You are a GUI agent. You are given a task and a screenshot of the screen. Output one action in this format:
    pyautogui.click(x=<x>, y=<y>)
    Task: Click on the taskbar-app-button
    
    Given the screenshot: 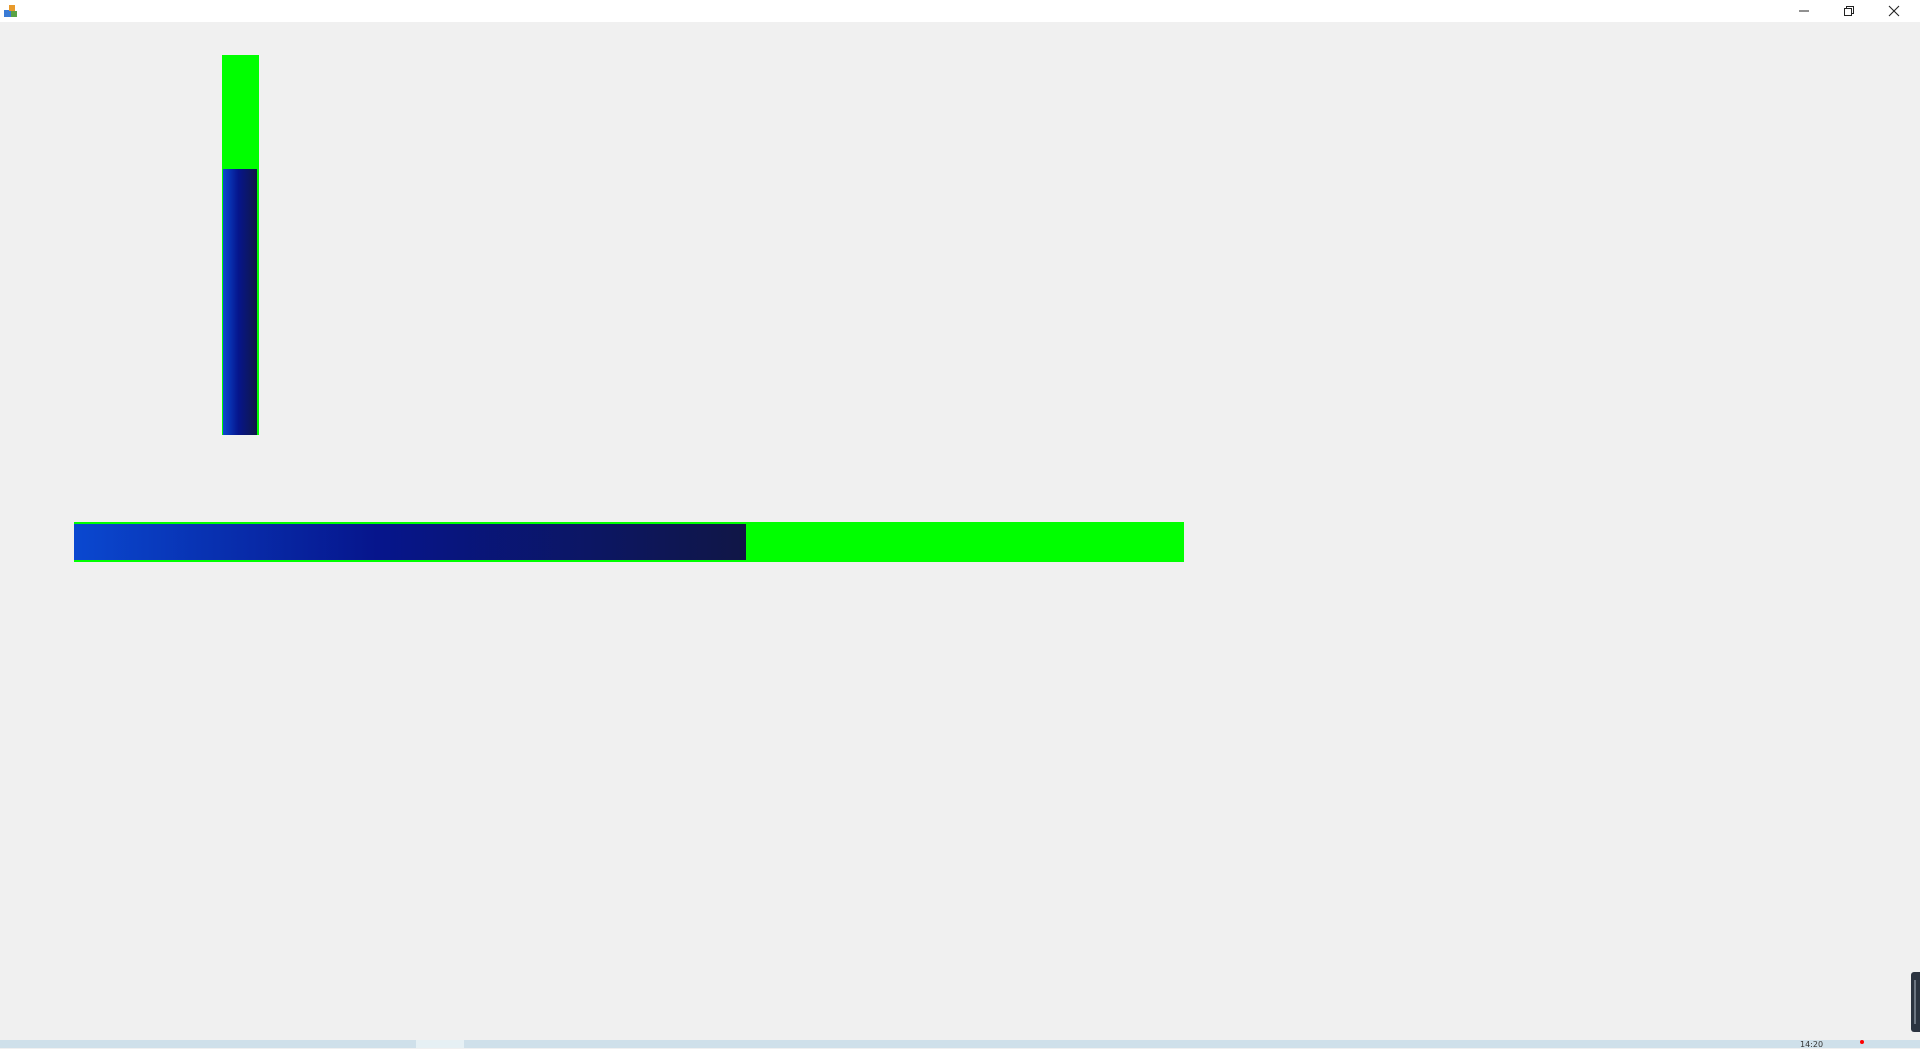 What is the action you would take?
    pyautogui.click(x=440, y=1044)
    